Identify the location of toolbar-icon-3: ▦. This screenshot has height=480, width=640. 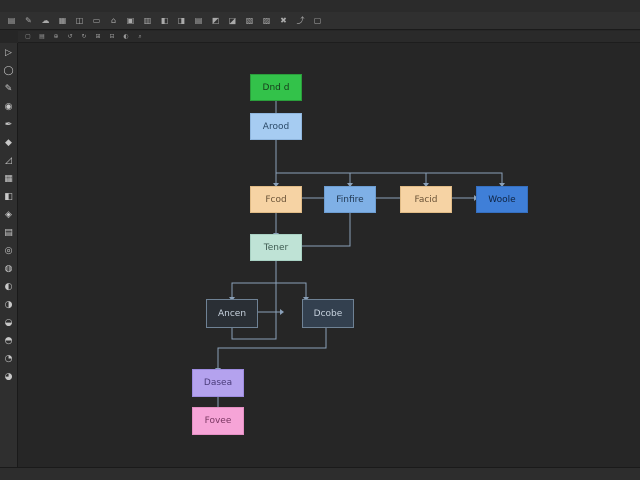
(62, 20).